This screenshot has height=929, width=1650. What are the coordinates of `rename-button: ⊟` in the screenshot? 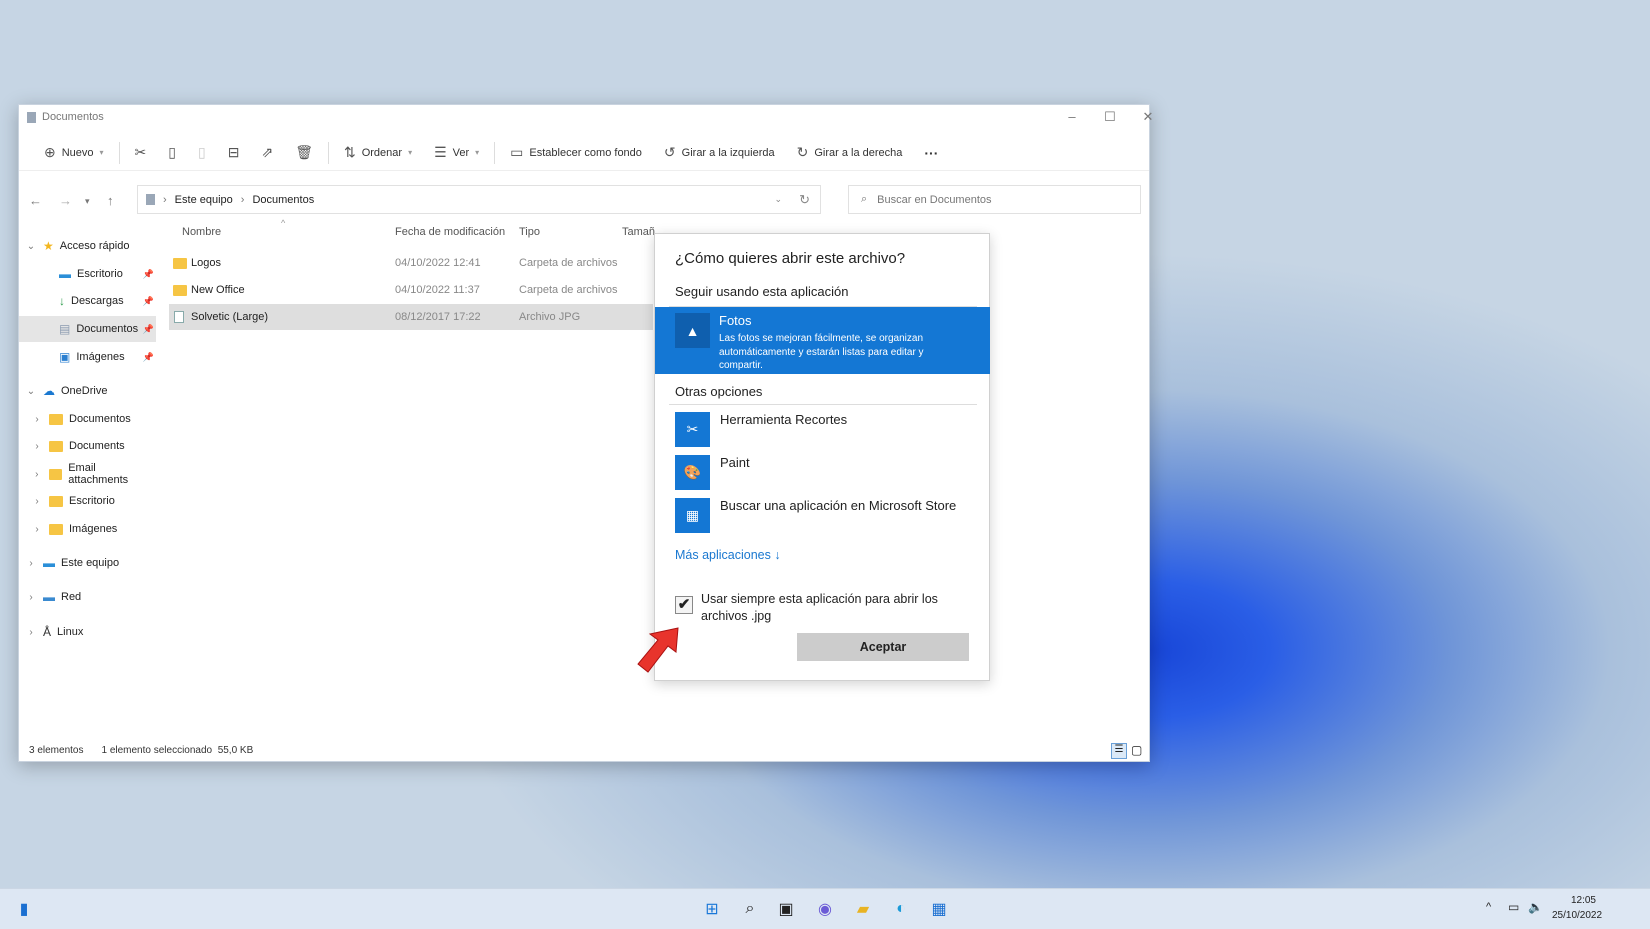 It's located at (234, 153).